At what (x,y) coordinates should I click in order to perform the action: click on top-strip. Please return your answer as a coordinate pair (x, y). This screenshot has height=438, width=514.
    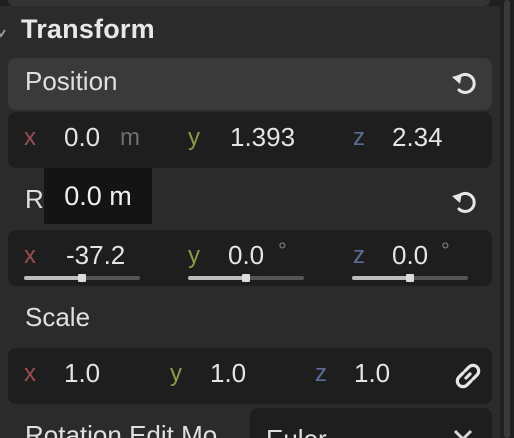
    Looking at the image, I should click on (250, 3).